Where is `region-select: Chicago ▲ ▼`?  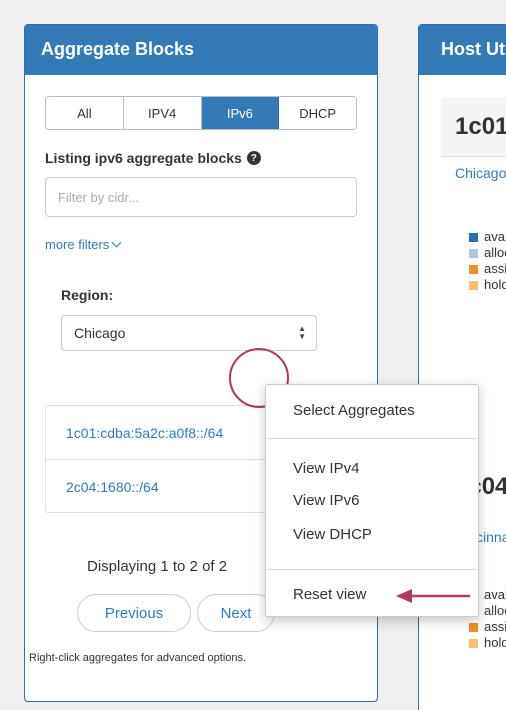 region-select: Chicago ▲ ▼ is located at coordinates (189, 333).